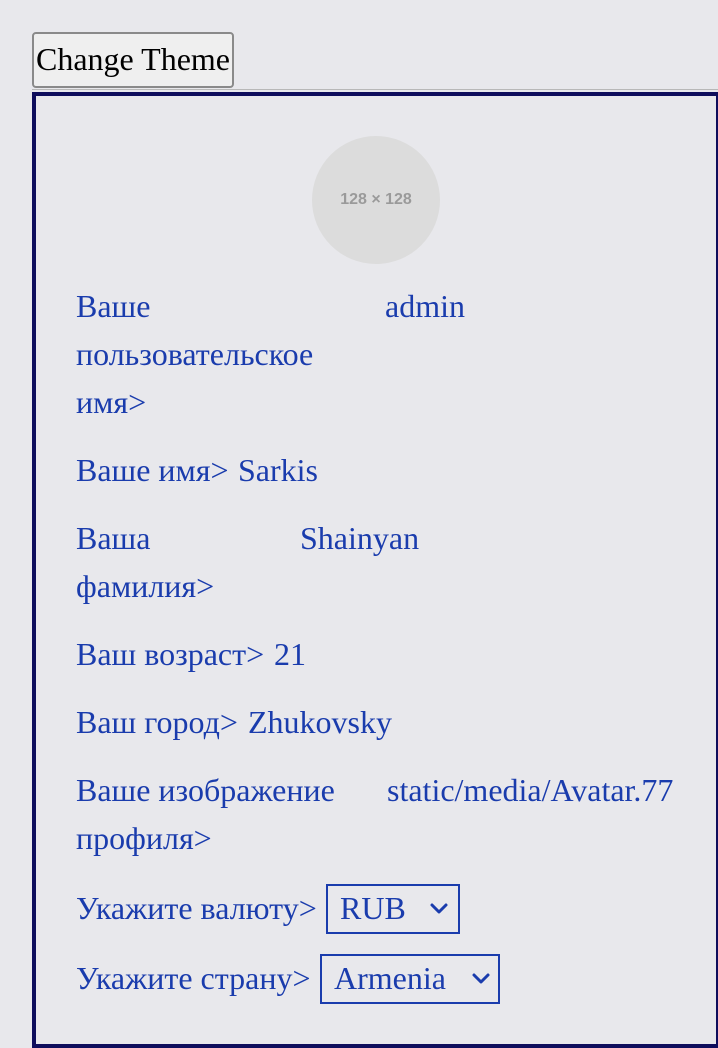 Image resolution: width=718 pixels, height=1048 pixels. I want to click on country-select: Armenia, so click(410, 979).